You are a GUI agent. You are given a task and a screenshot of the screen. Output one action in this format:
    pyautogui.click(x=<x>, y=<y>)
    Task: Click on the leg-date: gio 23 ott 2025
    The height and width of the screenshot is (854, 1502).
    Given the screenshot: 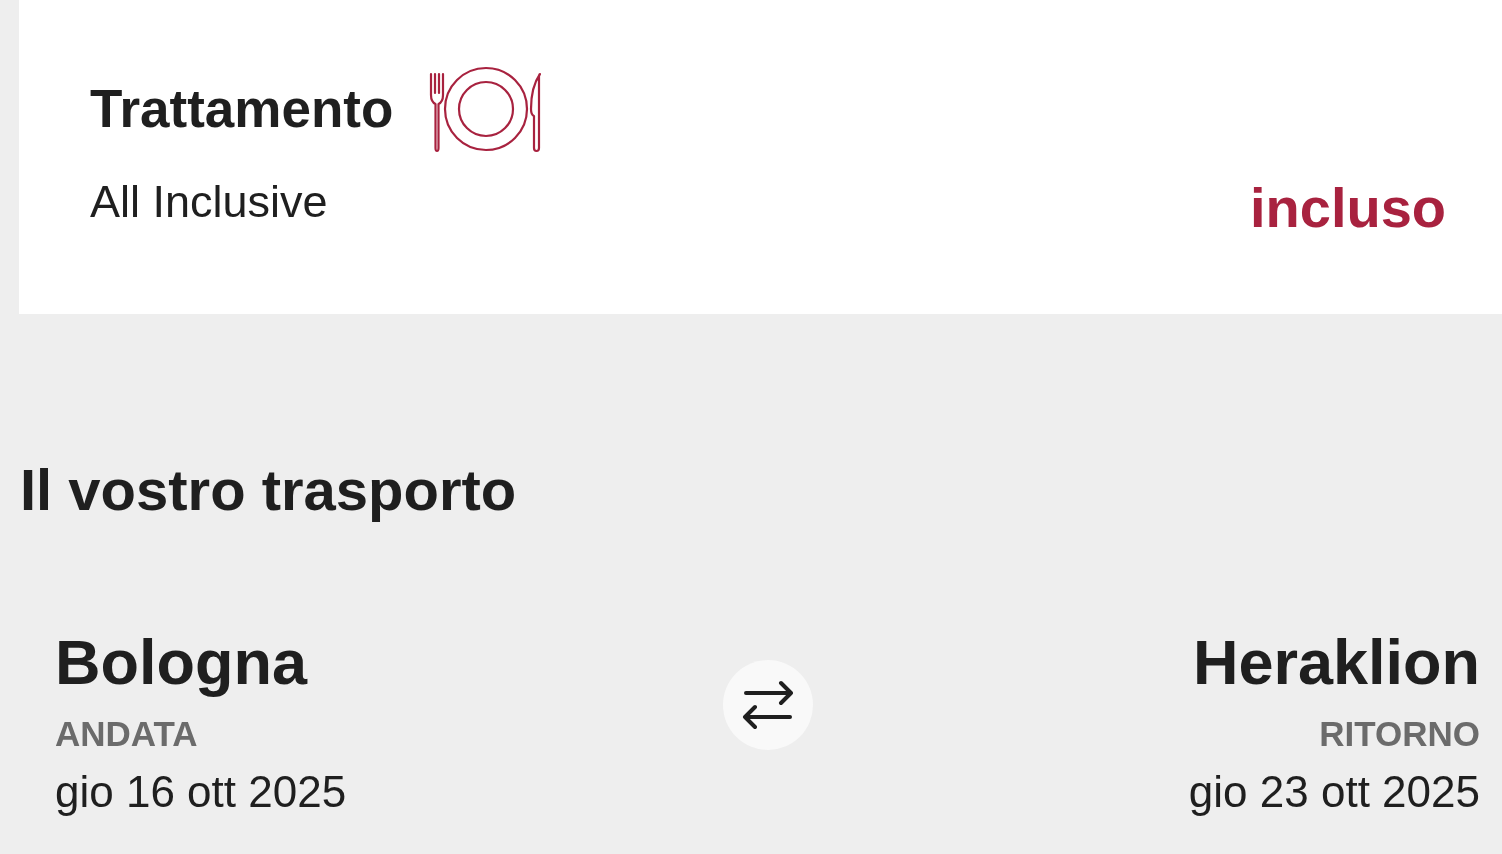 What is the action you would take?
    pyautogui.click(x=1334, y=792)
    